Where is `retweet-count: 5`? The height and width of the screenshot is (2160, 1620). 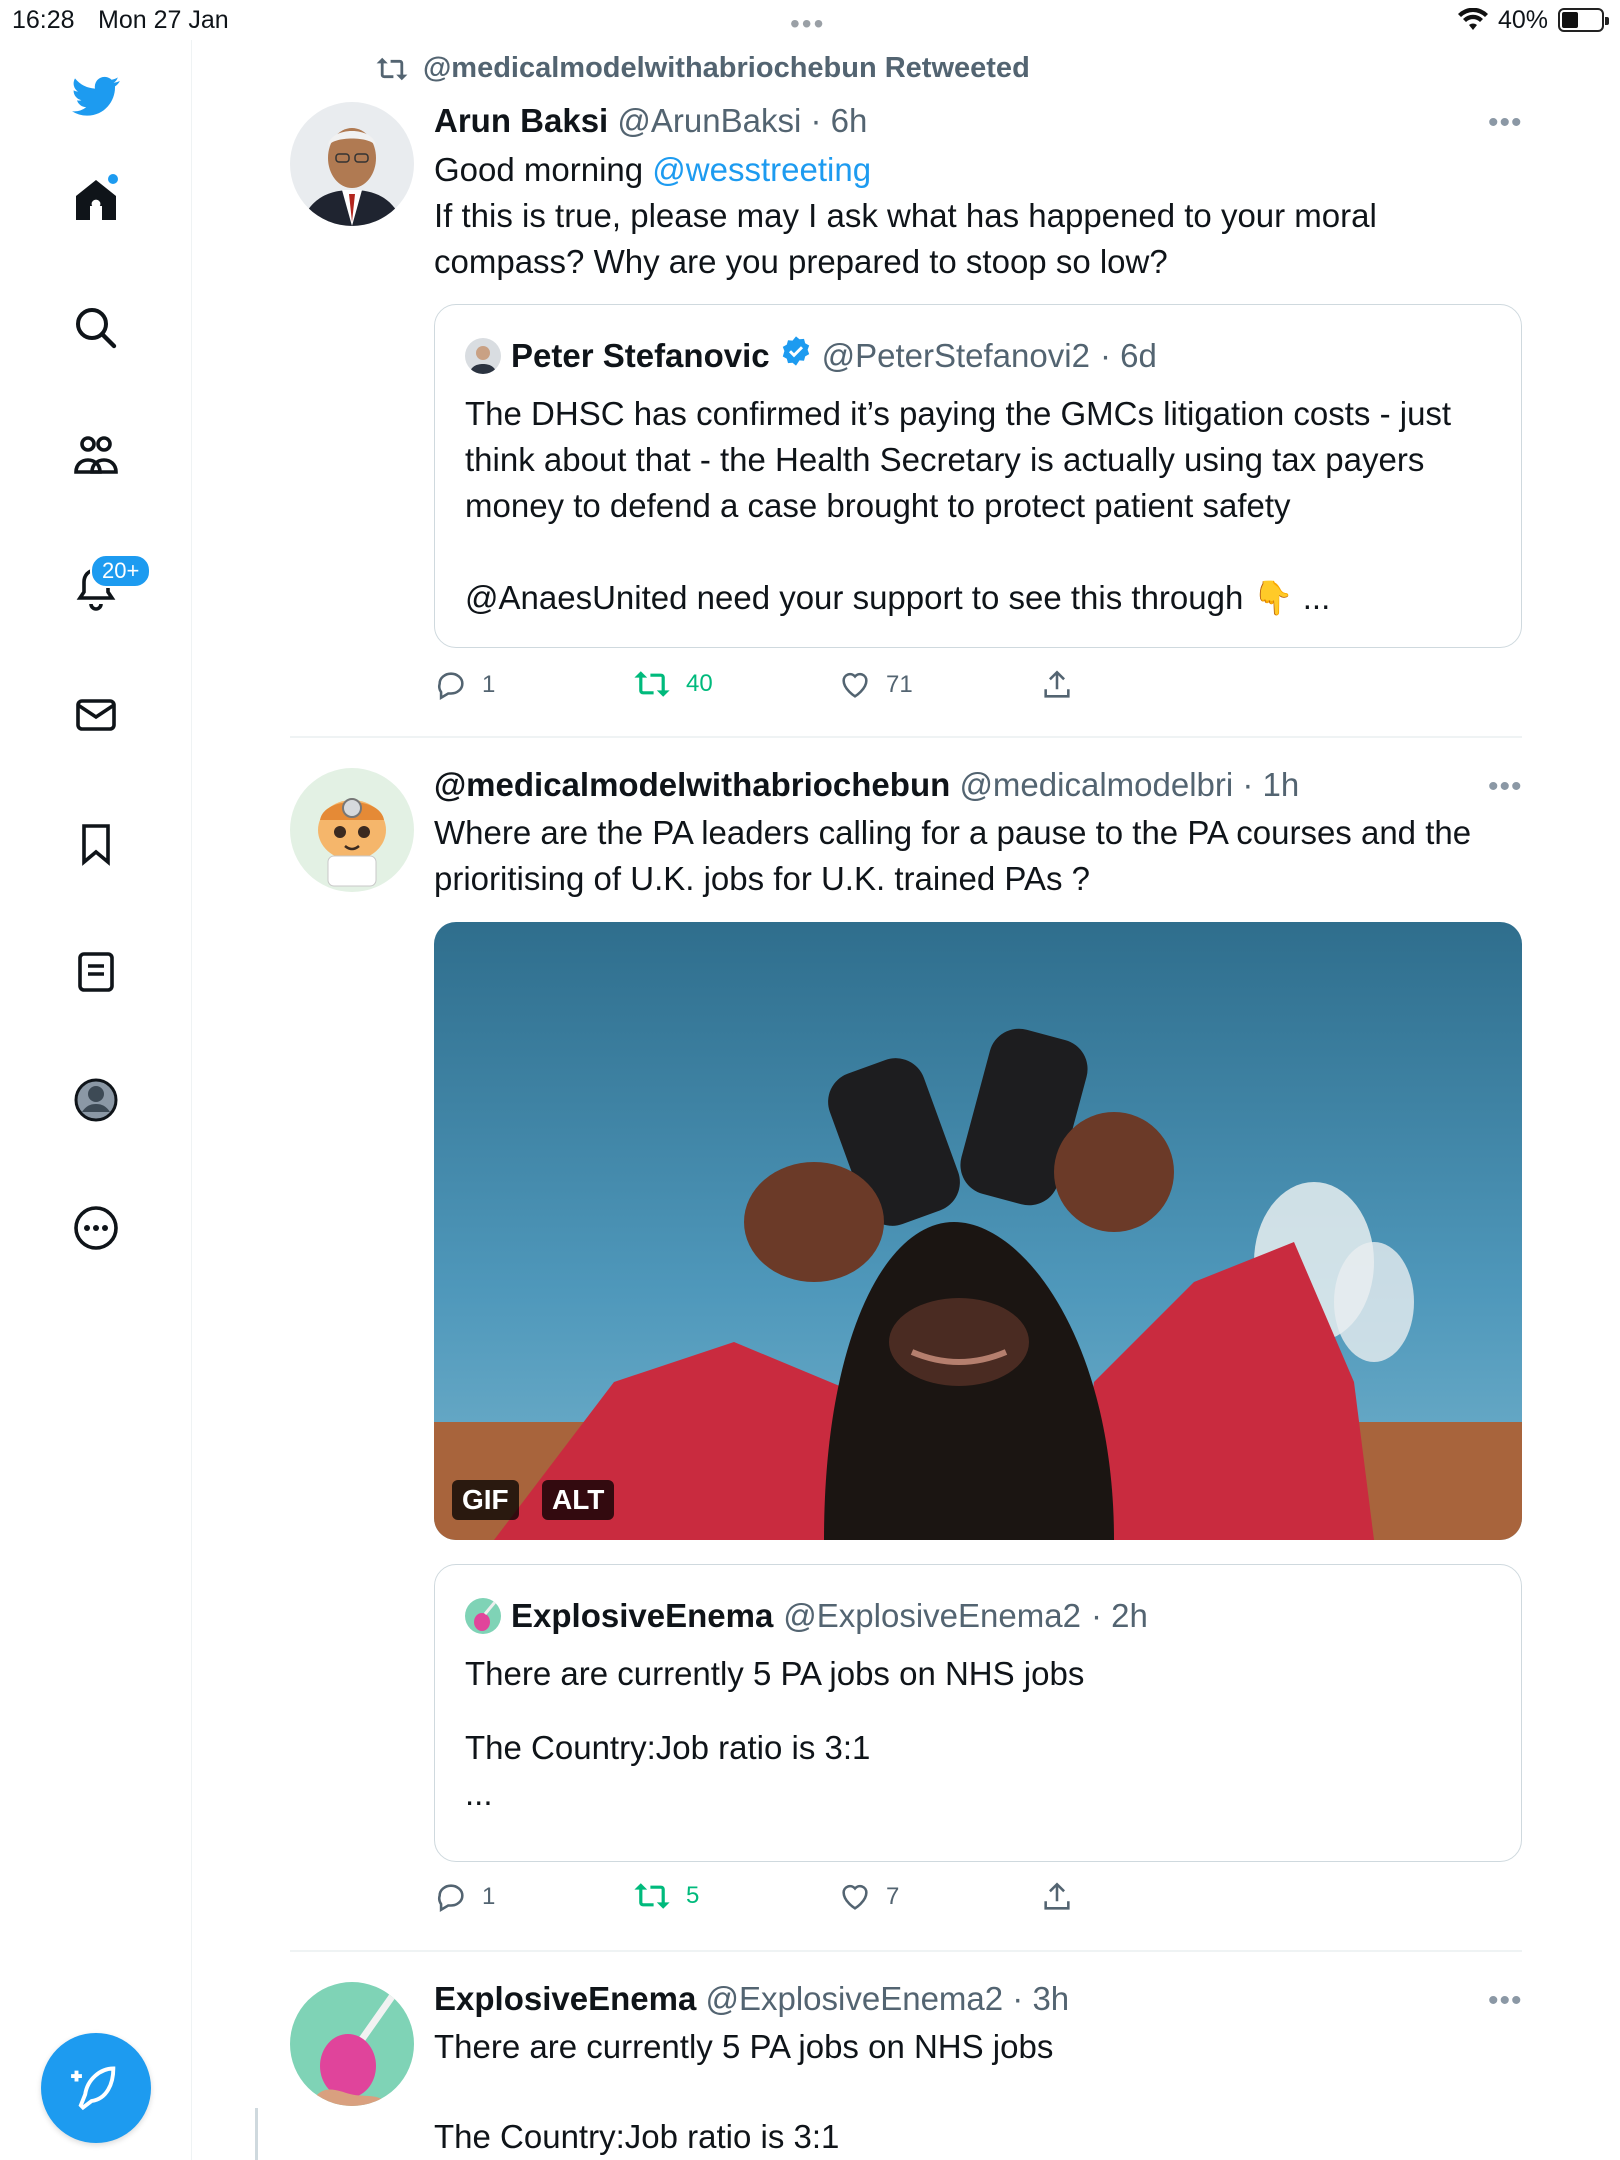
retweet-count: 5 is located at coordinates (693, 1895).